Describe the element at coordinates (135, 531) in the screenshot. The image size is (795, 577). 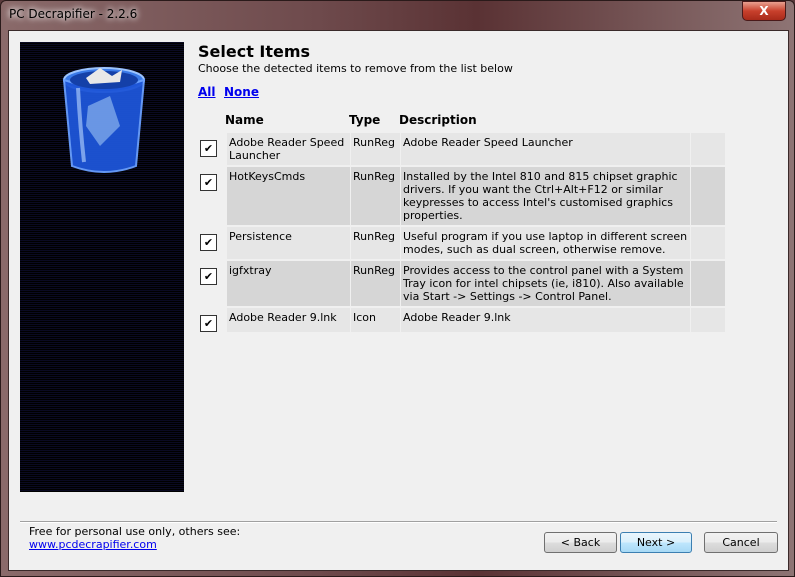
I see `license-note: Free for personal use only, others see:` at that location.